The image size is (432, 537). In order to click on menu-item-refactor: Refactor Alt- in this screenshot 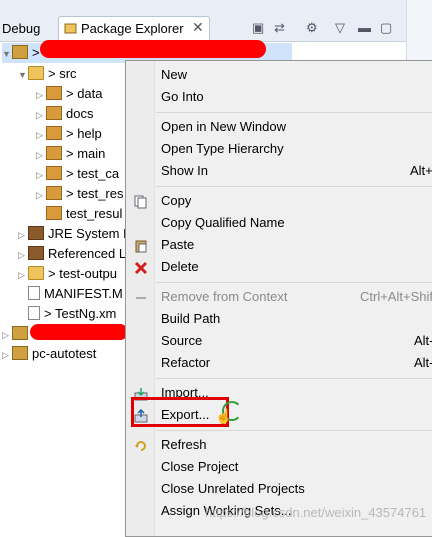, I will do `click(279, 363)`.